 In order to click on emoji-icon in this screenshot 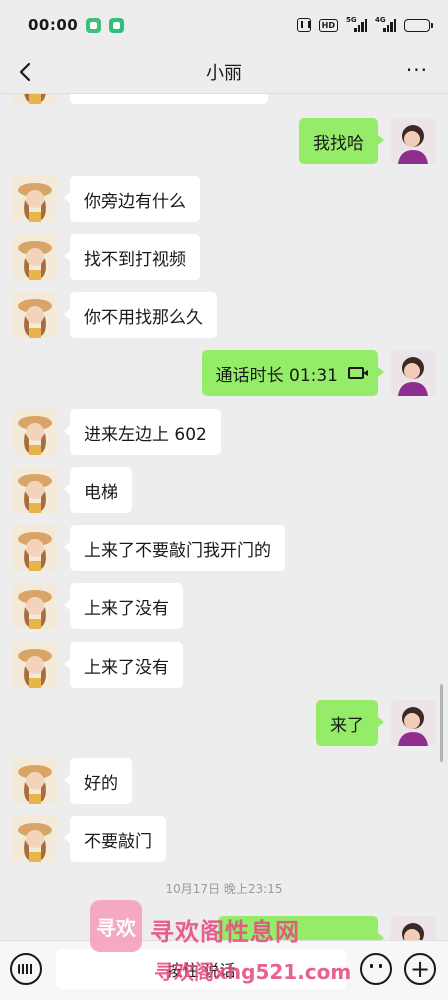, I will do `click(376, 969)`.